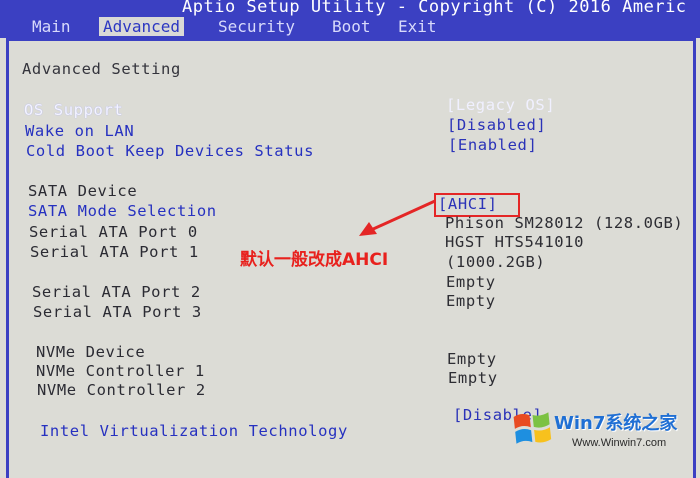  Describe the element at coordinates (121, 390) in the screenshot. I see `nvme-controller-2-label: NVMe Controller 2` at that location.